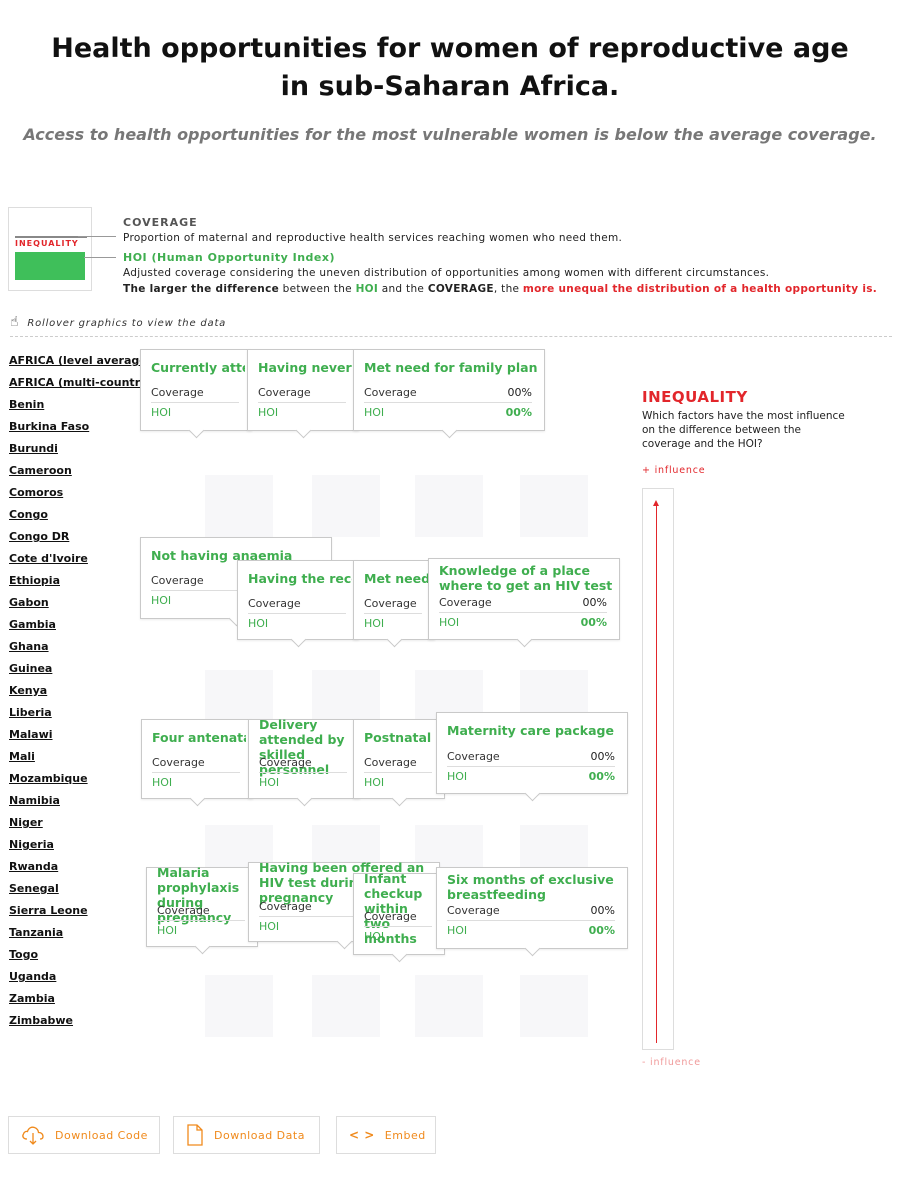 The height and width of the screenshot is (1200, 900). Describe the element at coordinates (97, 236) in the screenshot. I see `legend-connector-coverage` at that location.